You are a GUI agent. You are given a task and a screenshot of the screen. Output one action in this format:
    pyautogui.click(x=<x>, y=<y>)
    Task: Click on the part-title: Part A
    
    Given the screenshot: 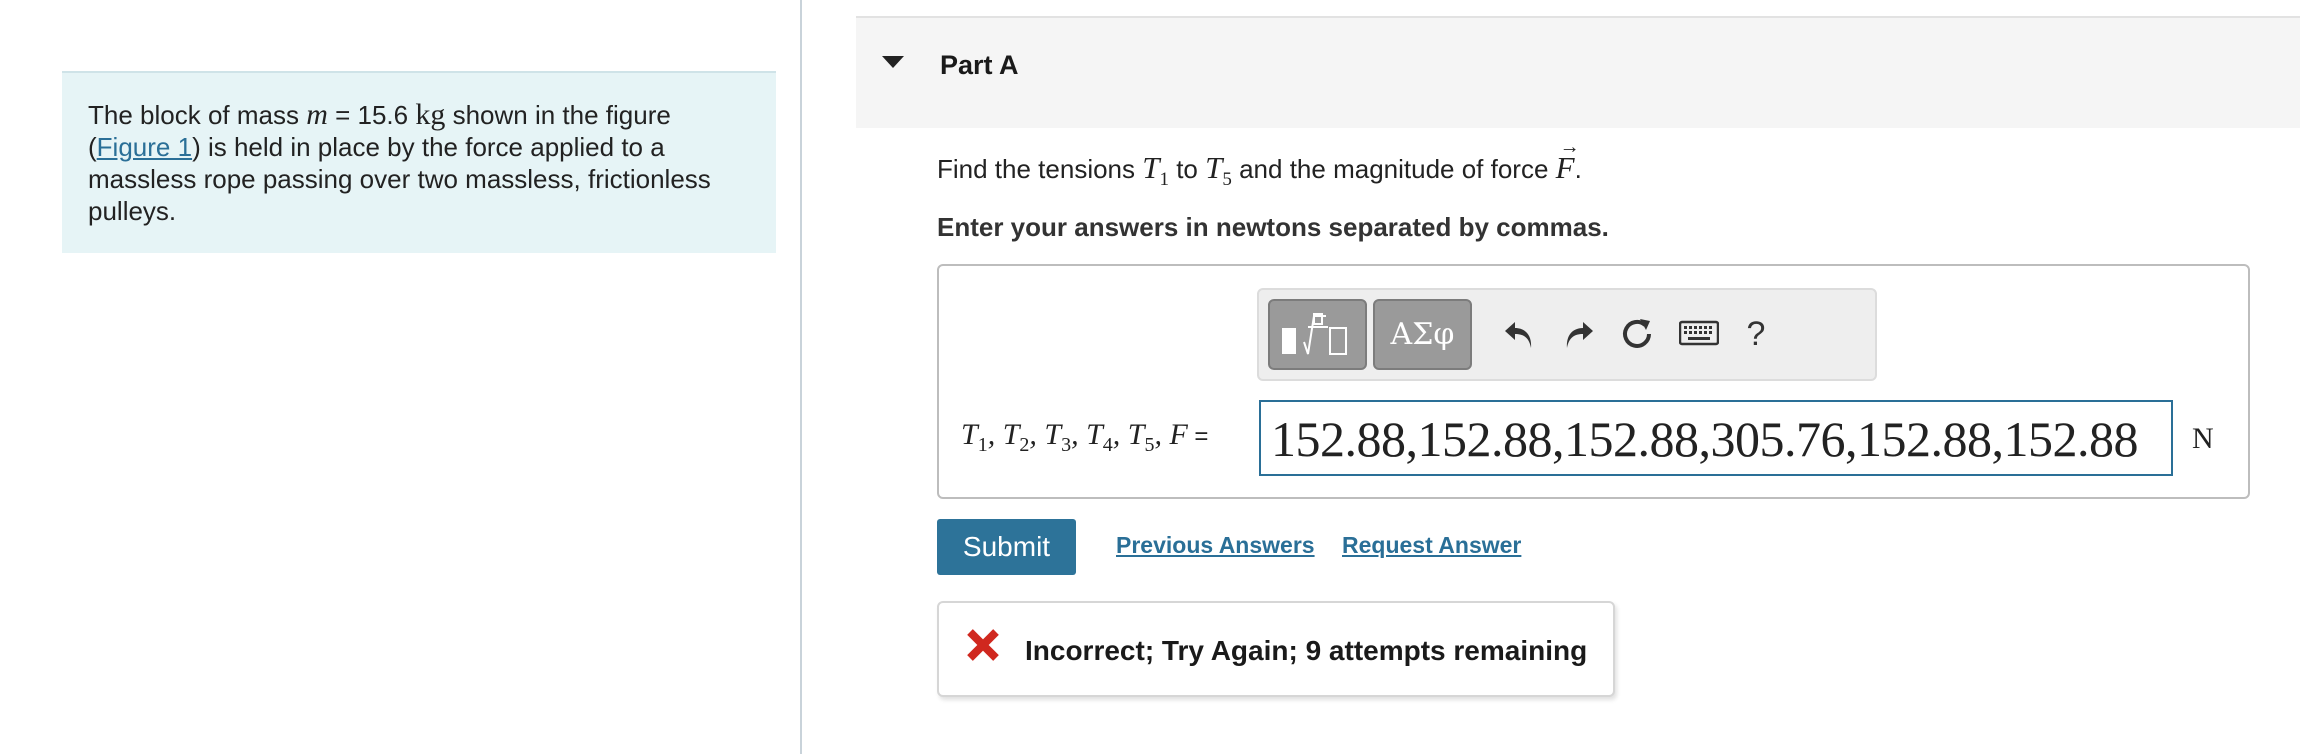 What is the action you would take?
    pyautogui.click(x=979, y=65)
    